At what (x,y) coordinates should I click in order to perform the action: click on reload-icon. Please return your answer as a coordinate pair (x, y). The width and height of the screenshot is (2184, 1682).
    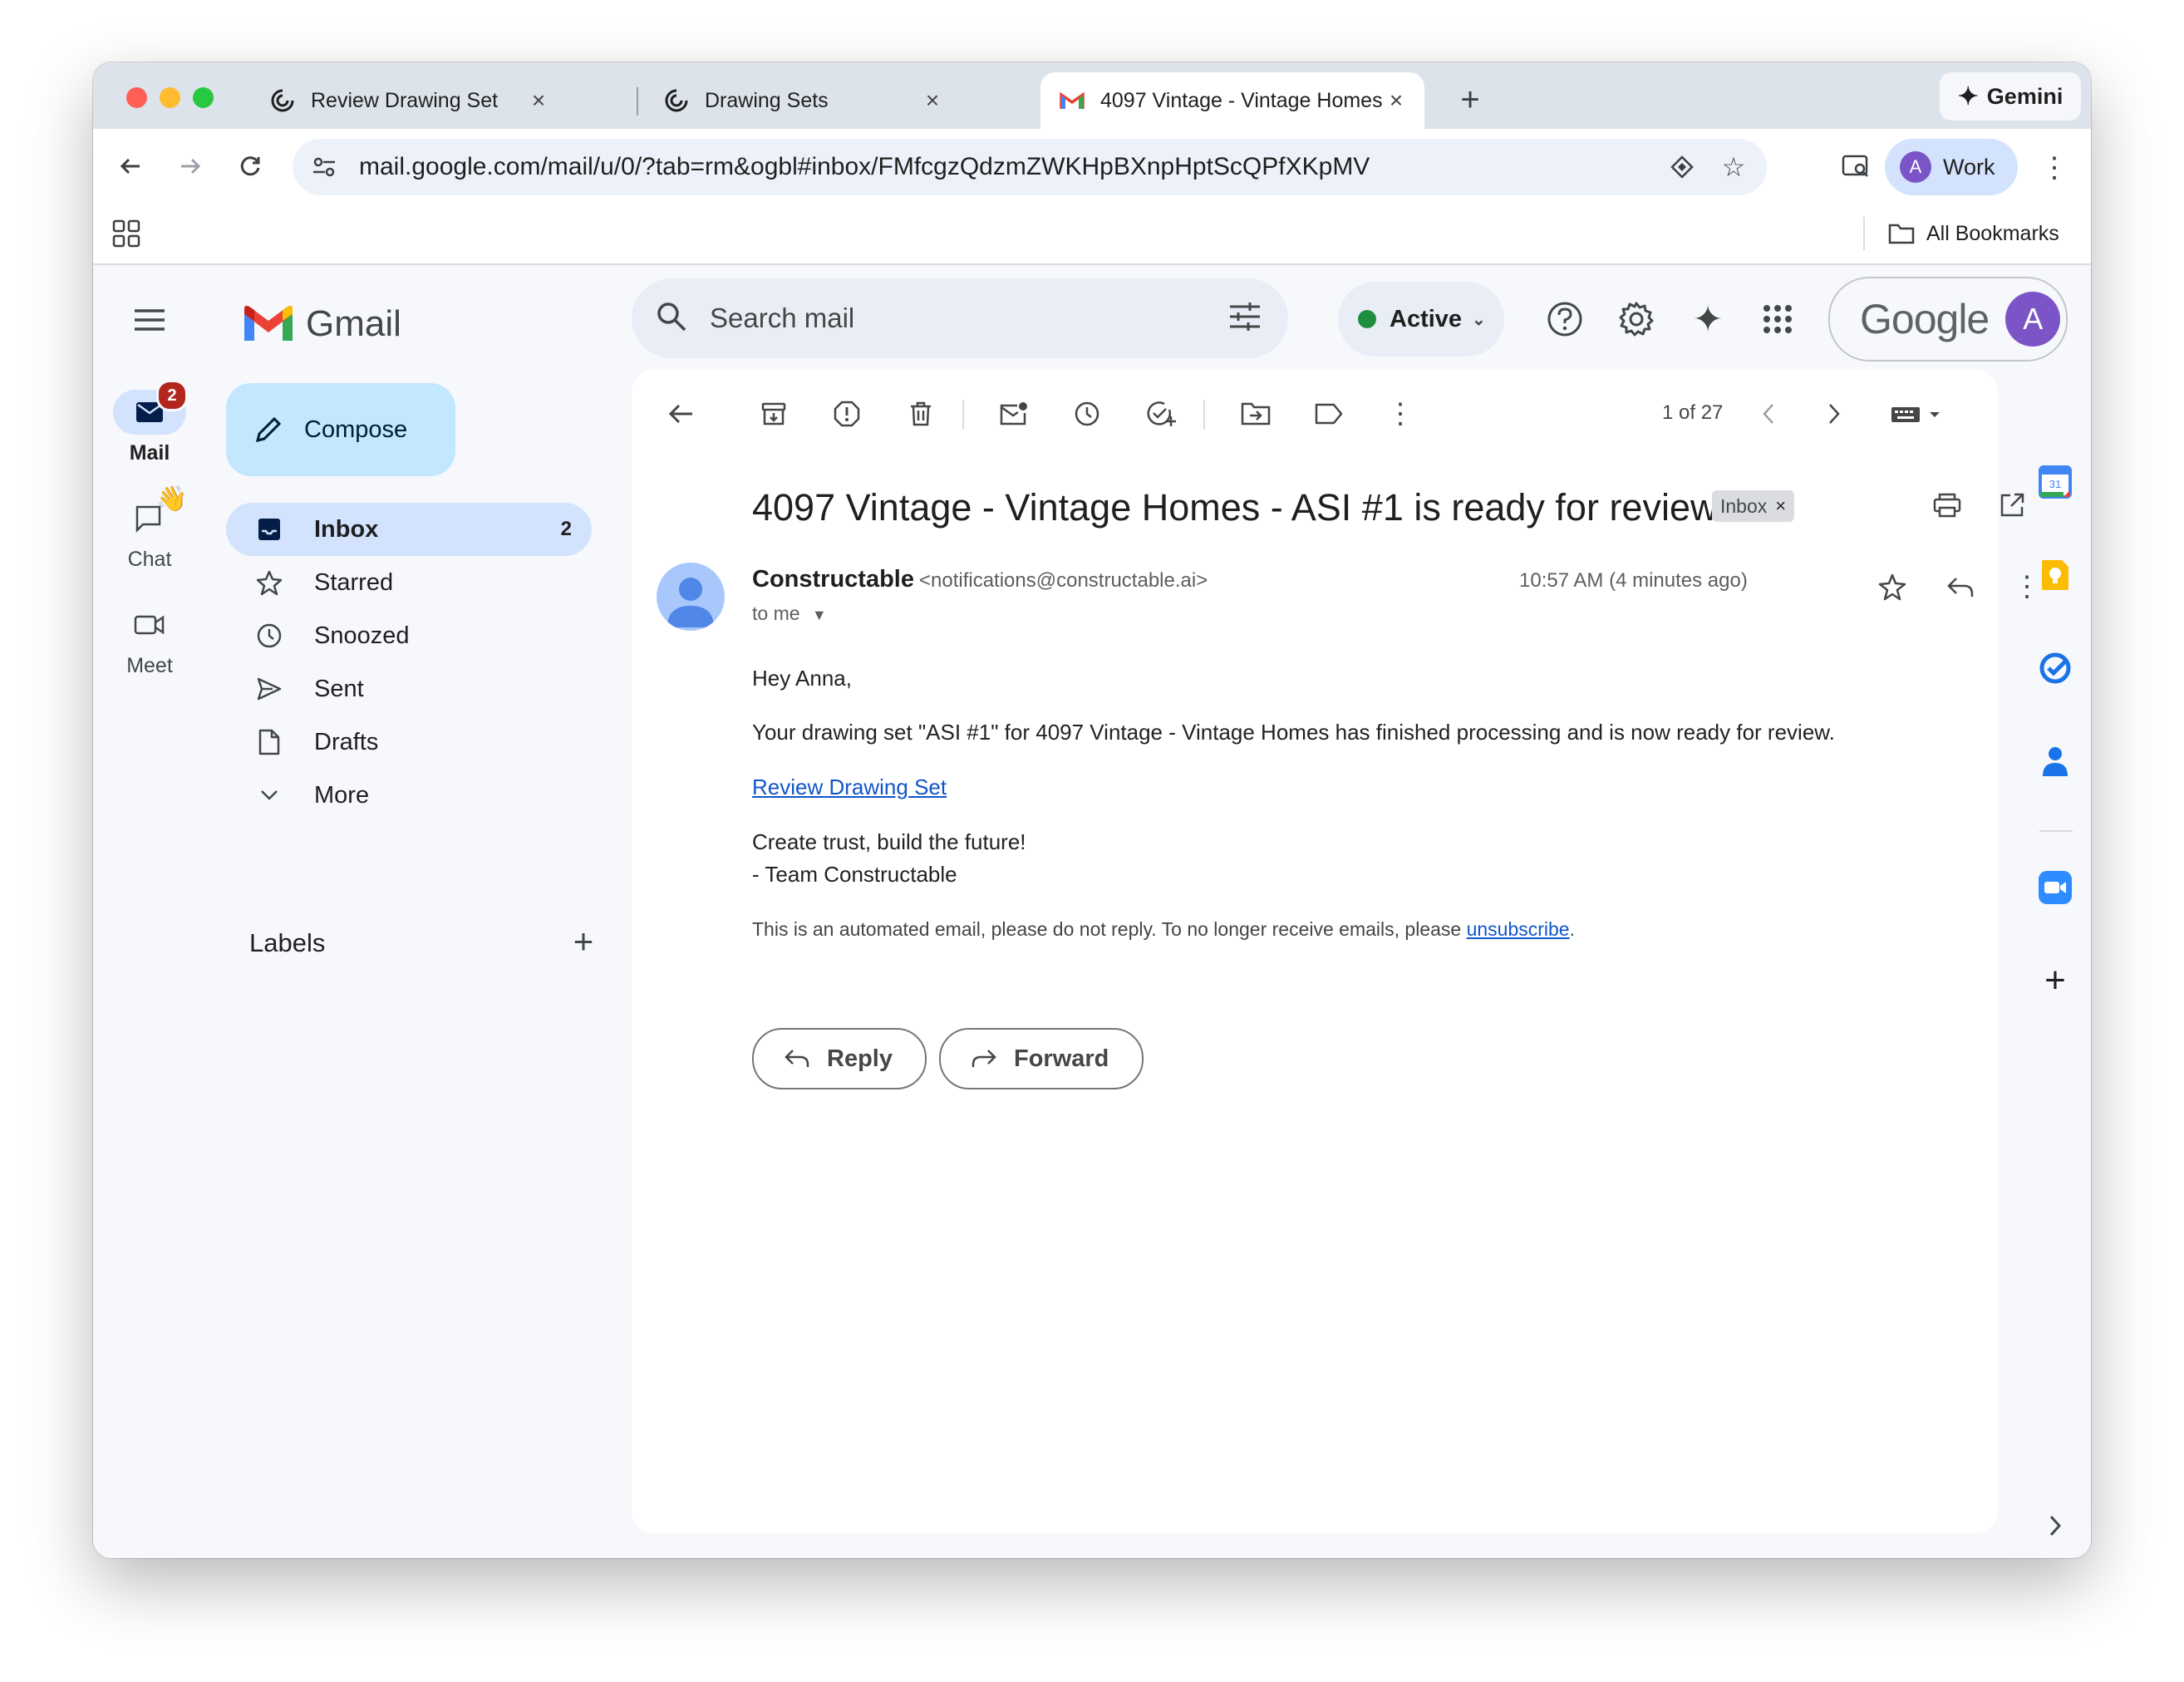
    Looking at the image, I should click on (250, 166).